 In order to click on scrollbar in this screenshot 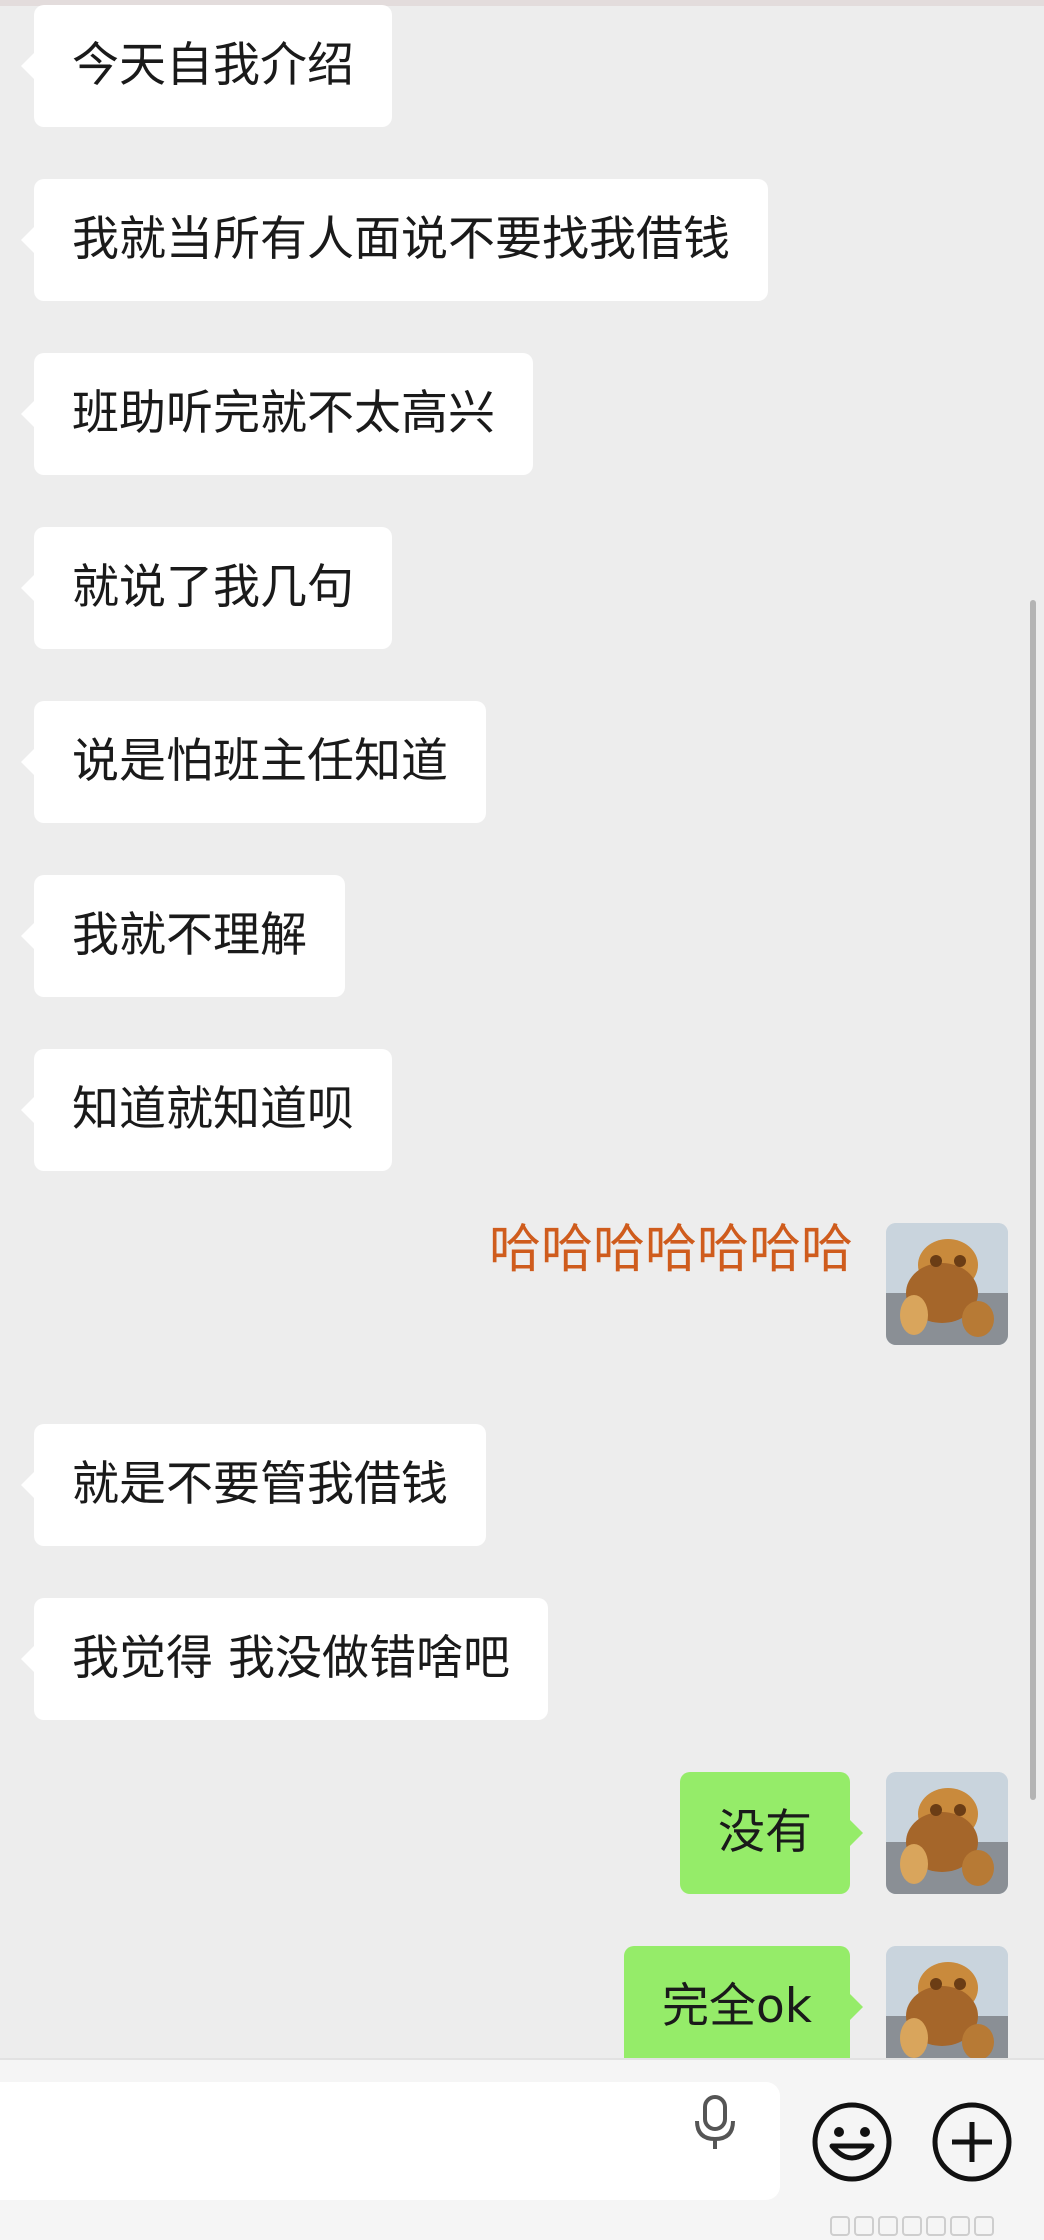, I will do `click(1033, 1200)`.